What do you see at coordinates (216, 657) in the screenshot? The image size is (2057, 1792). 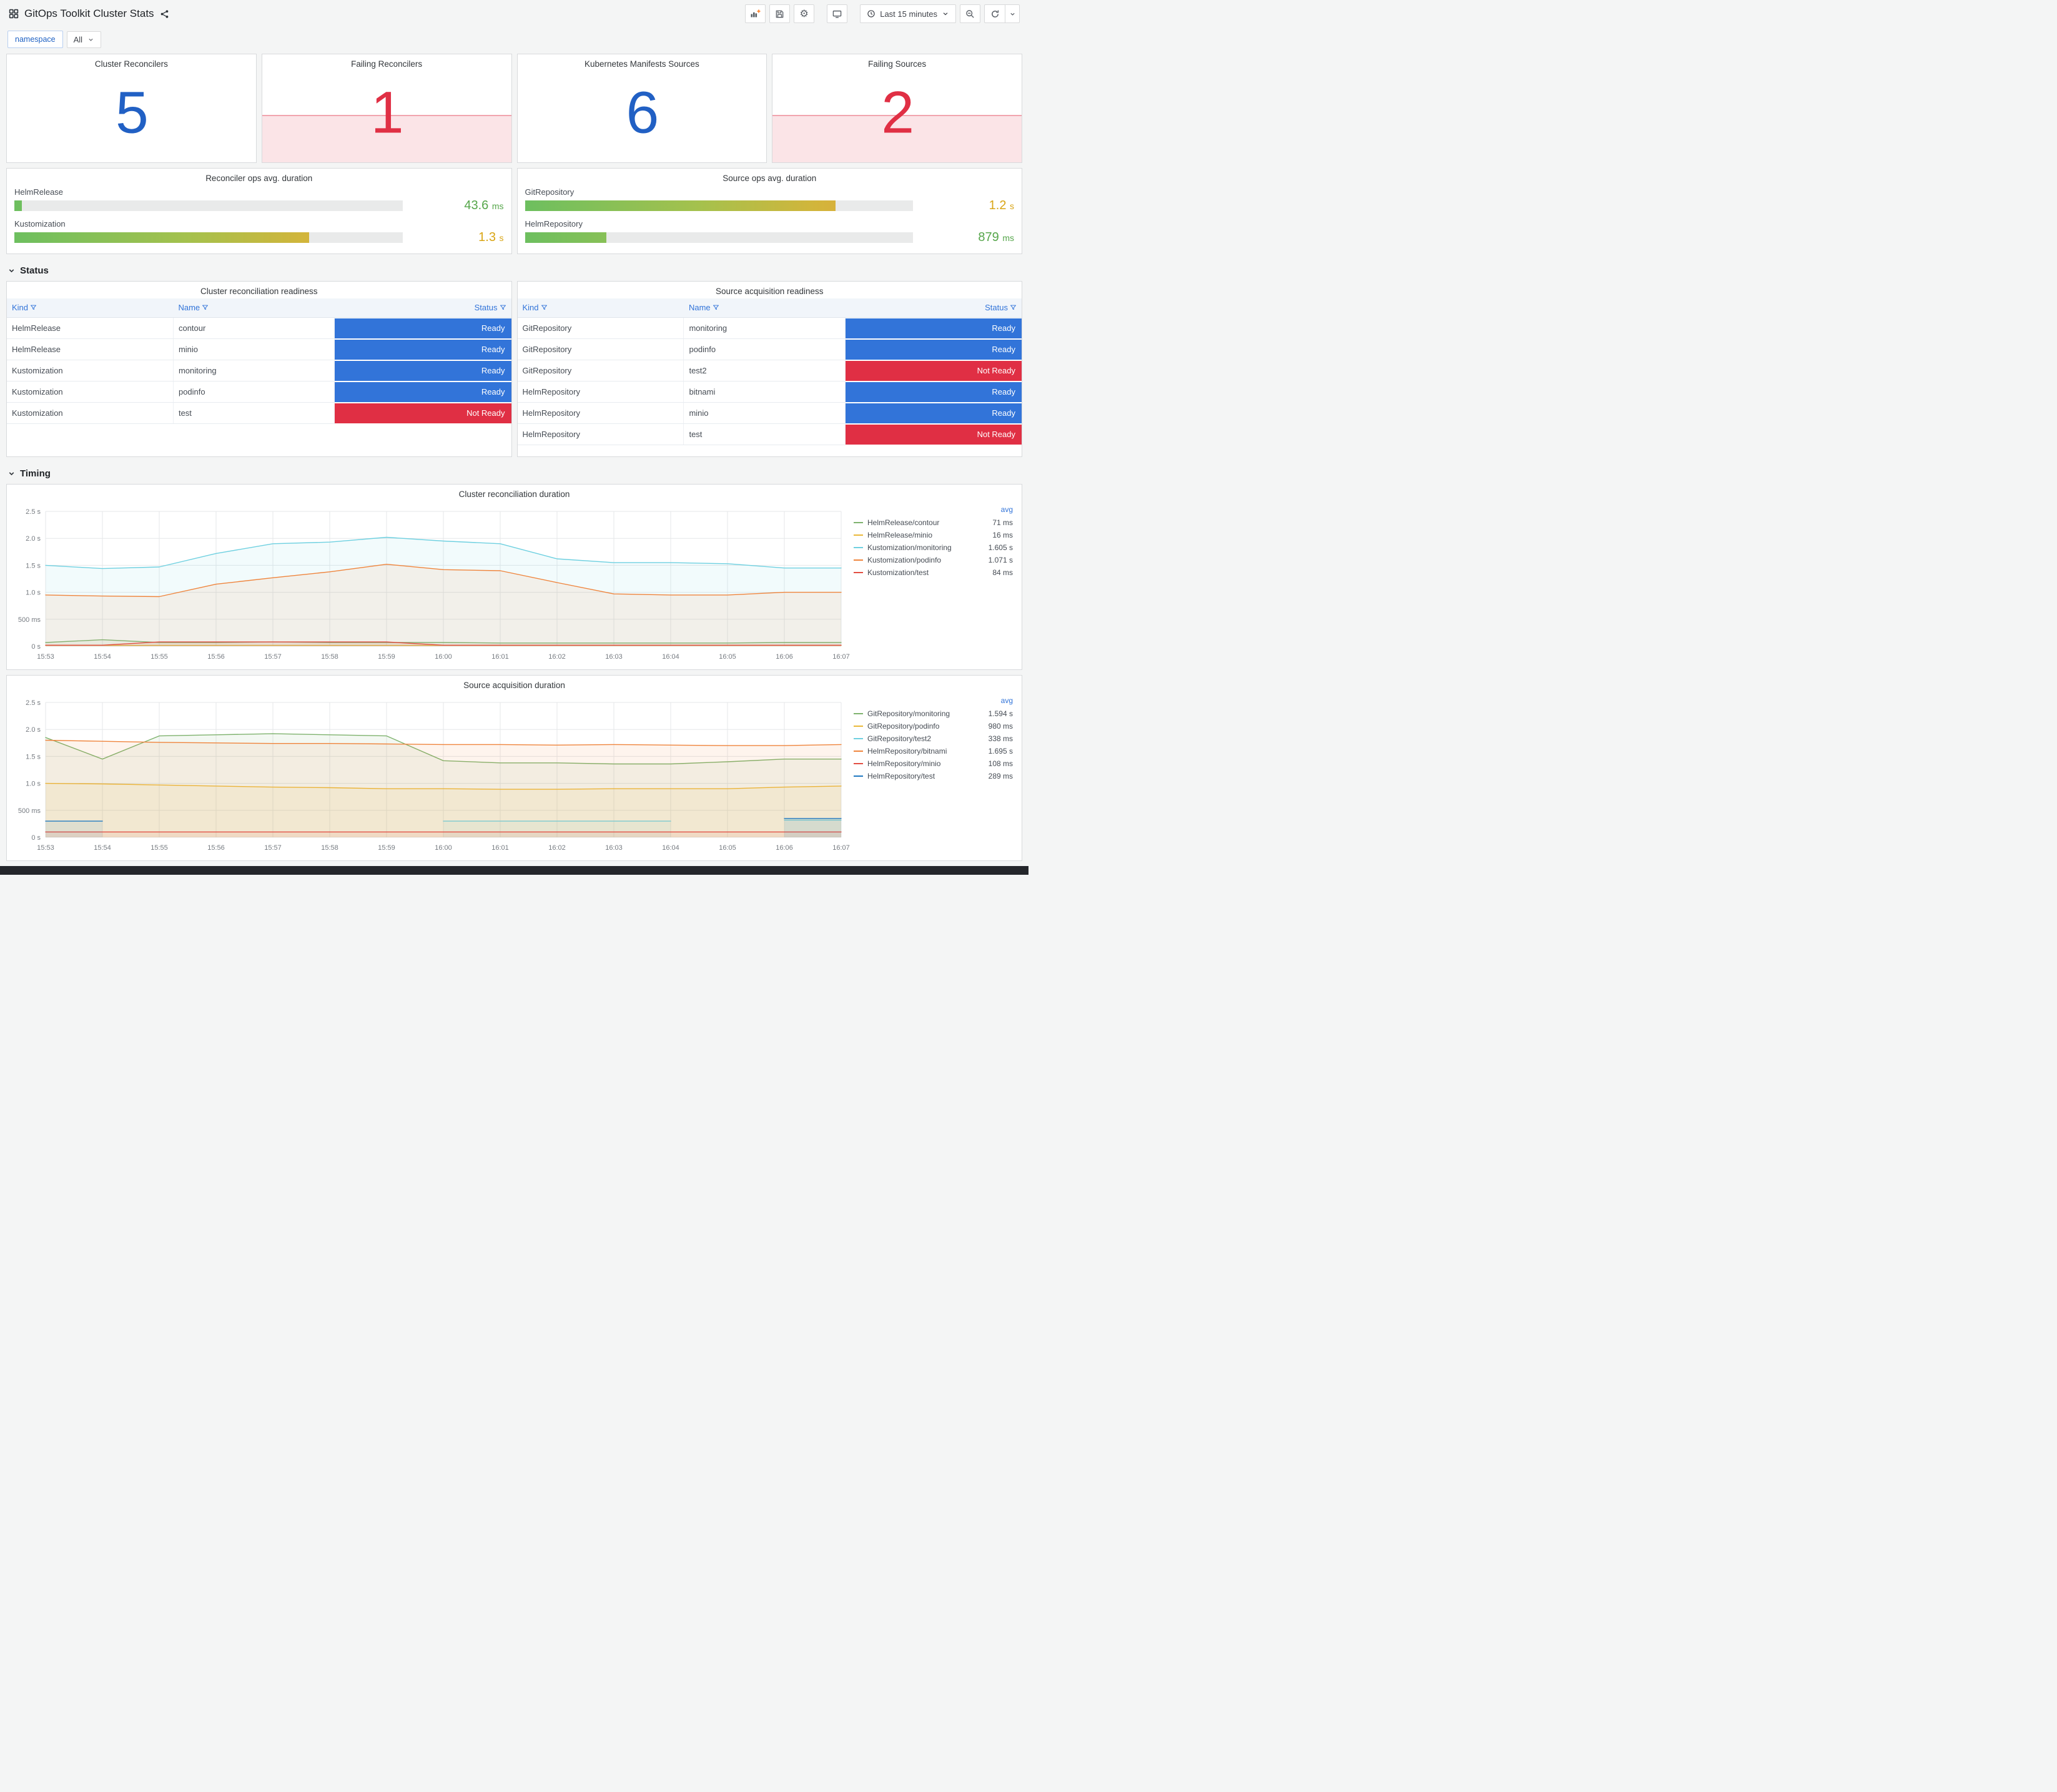 I see `svg-text: 15:56` at bounding box center [216, 657].